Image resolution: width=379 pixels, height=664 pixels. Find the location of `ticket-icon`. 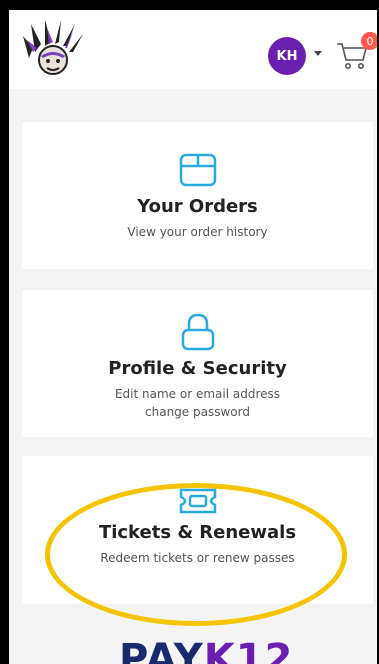

ticket-icon is located at coordinates (197, 501).